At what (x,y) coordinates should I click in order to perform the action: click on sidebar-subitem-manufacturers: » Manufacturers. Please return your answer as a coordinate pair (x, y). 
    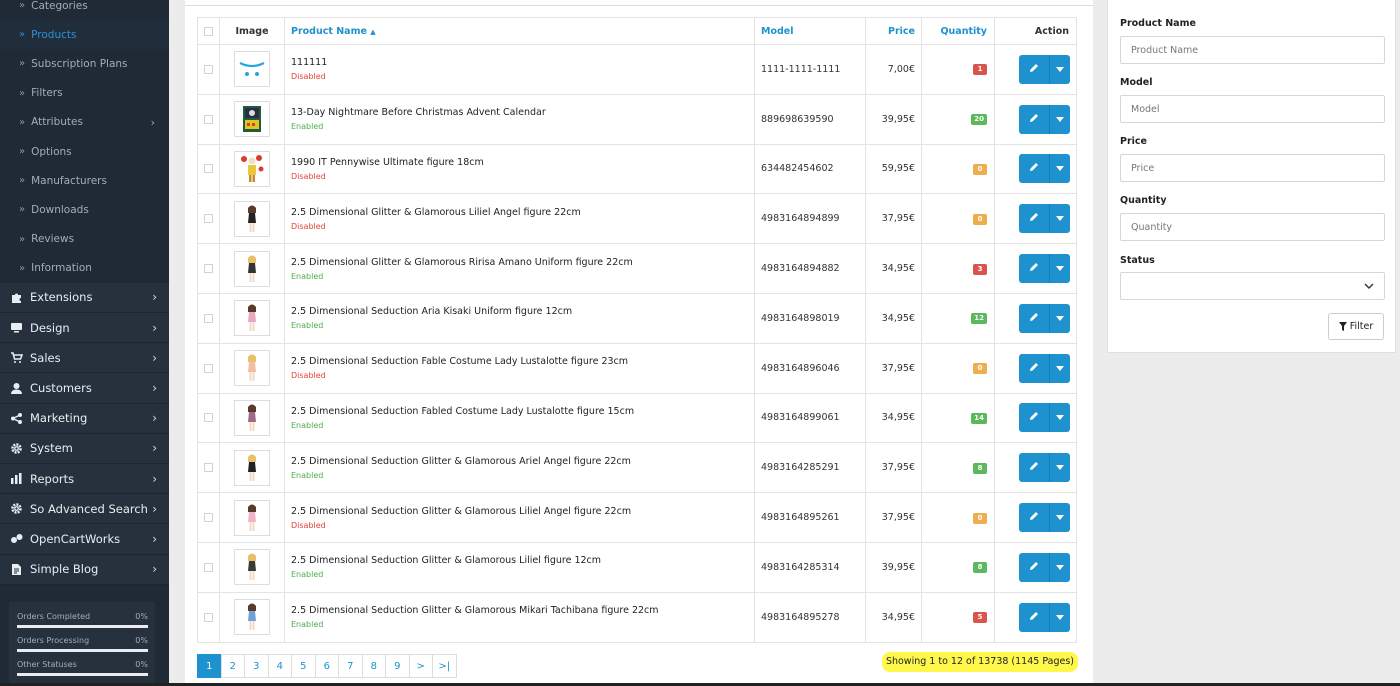
    Looking at the image, I should click on (84, 180).